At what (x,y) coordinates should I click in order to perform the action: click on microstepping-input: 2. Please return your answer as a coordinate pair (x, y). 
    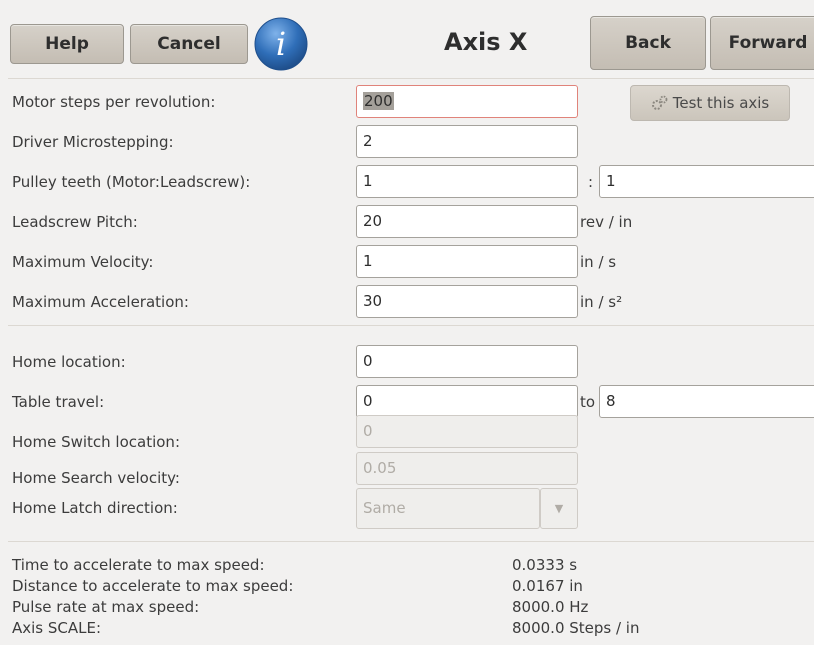
    Looking at the image, I should click on (467, 141).